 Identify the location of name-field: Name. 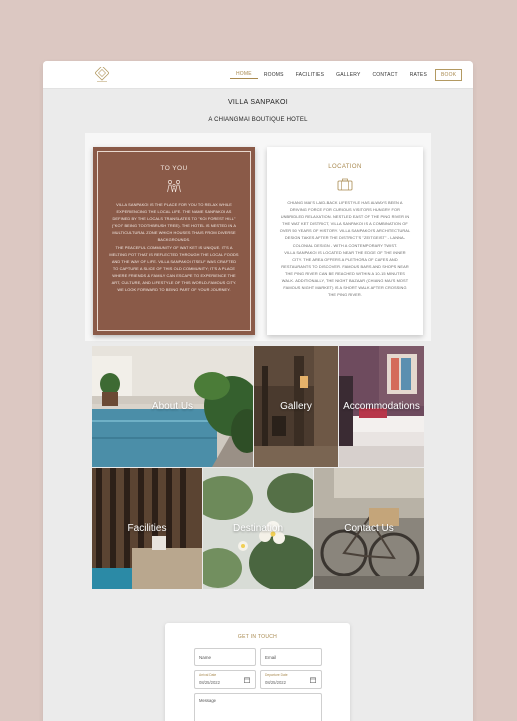
(225, 657).